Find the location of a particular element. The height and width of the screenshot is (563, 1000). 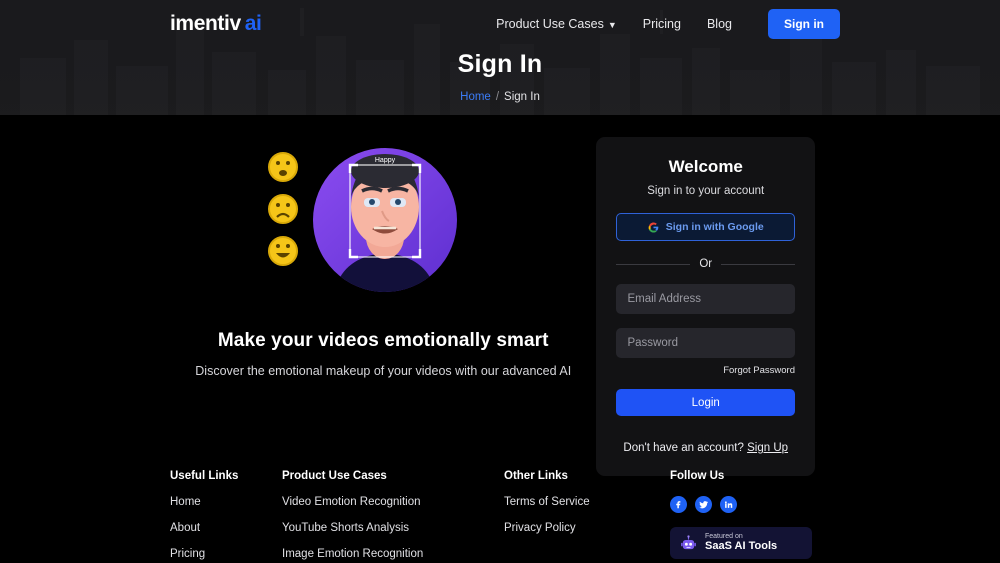

footer-link-video-emotion-recognition: Video Emotion Recognition is located at coordinates (393, 502).